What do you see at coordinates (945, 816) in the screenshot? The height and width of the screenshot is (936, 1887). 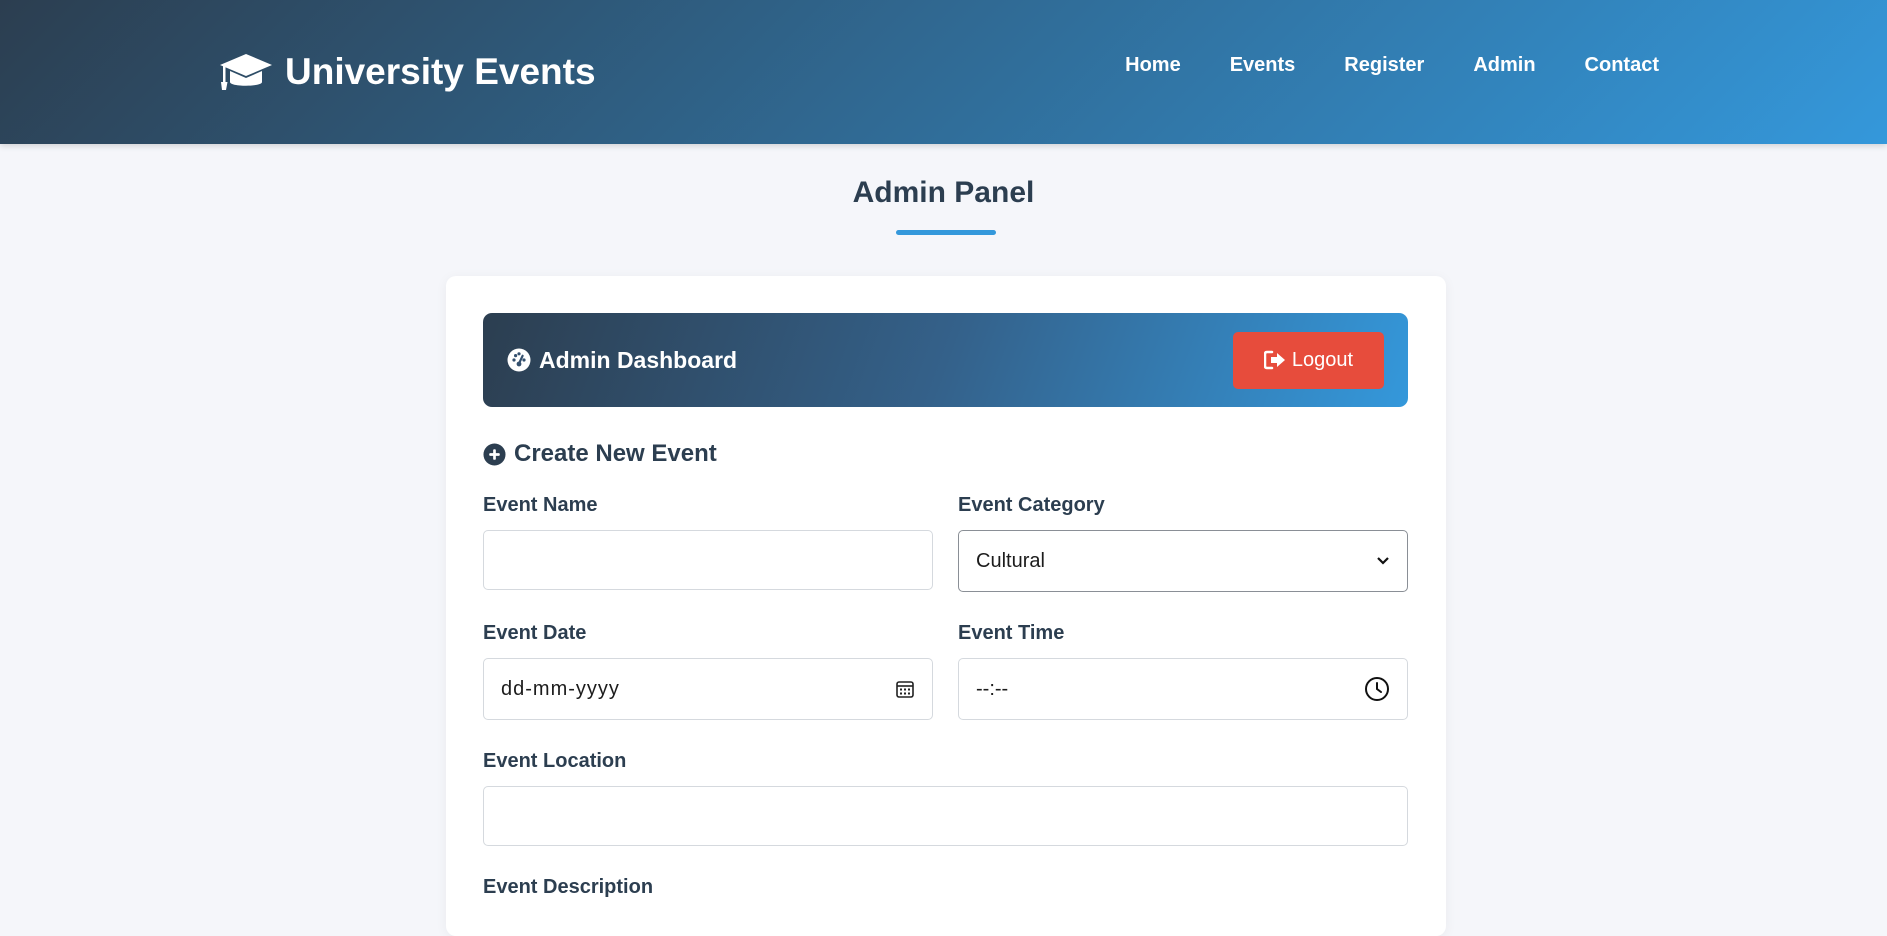 I see `event-location-input` at bounding box center [945, 816].